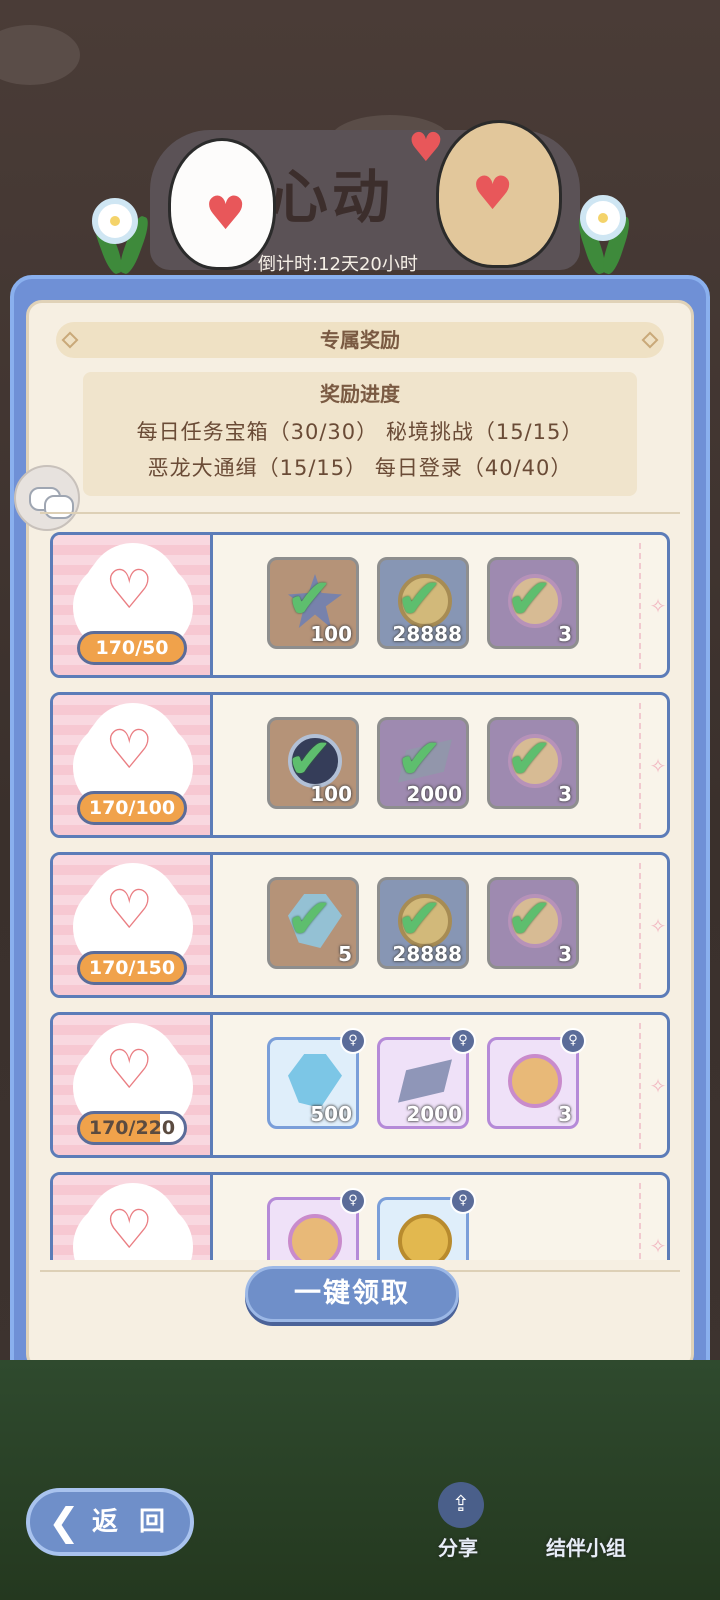 The height and width of the screenshot is (1600, 720). I want to click on heart-count-badge: 170/100, so click(132, 808).